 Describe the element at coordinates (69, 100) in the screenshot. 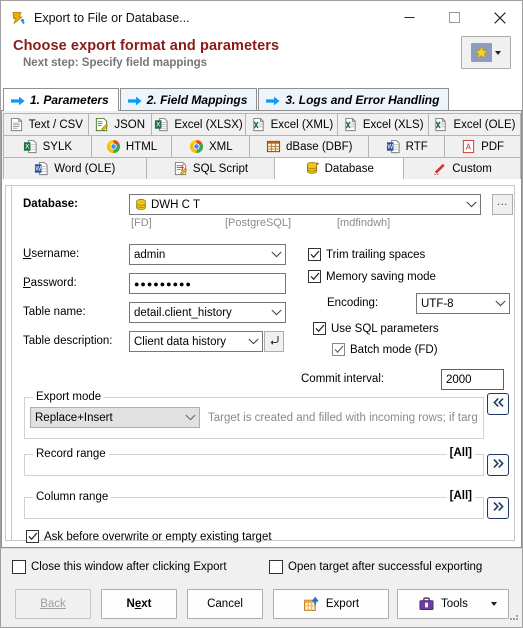

I see `tab-parameters-label: 1. Parameters` at that location.